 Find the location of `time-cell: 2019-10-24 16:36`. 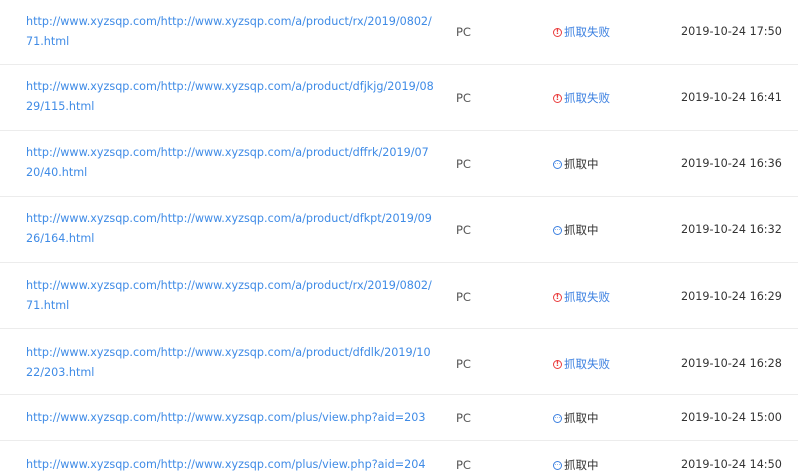

time-cell: 2019-10-24 16:36 is located at coordinates (731, 163).